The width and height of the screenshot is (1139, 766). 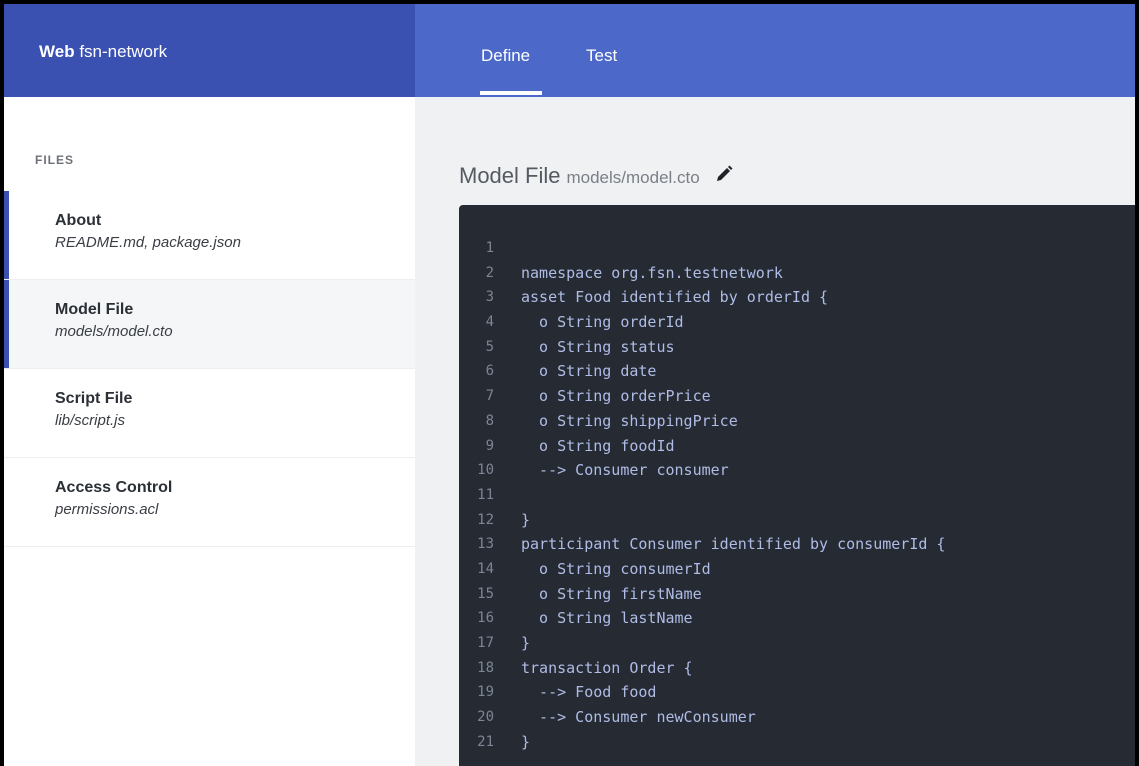 I want to click on code-line: 12}, so click(x=797, y=520).